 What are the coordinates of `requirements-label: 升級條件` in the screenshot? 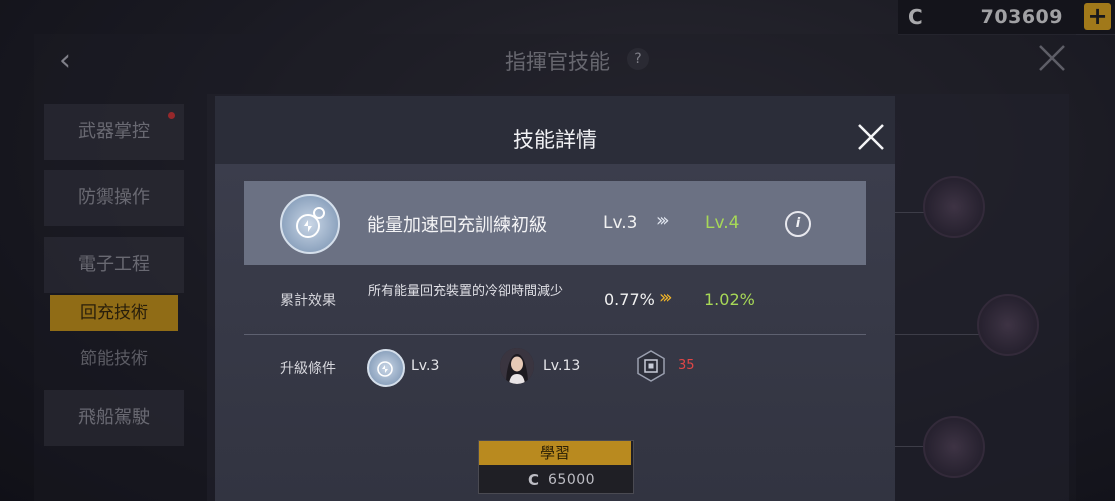 It's located at (308, 369).